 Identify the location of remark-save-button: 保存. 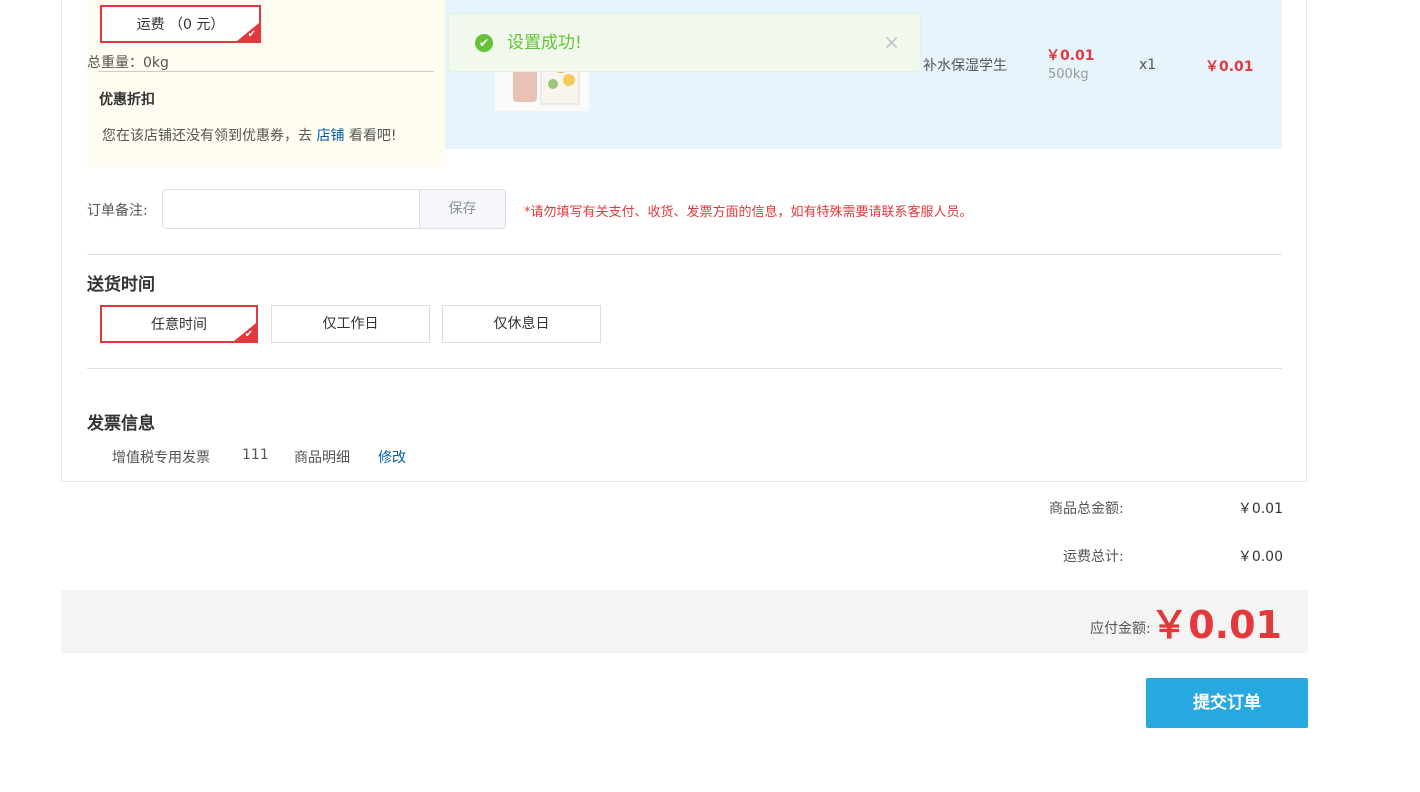
(462, 209).